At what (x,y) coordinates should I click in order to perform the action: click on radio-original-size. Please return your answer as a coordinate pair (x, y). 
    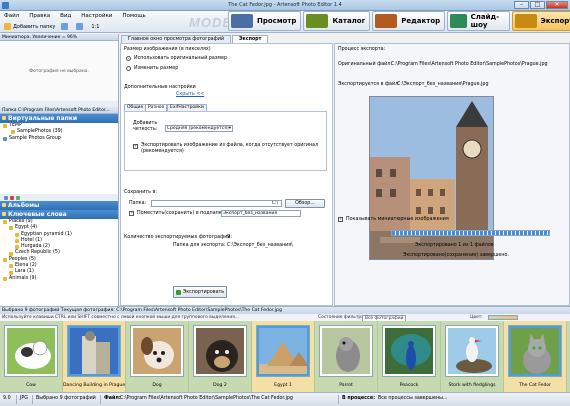
    Looking at the image, I should click on (128, 58).